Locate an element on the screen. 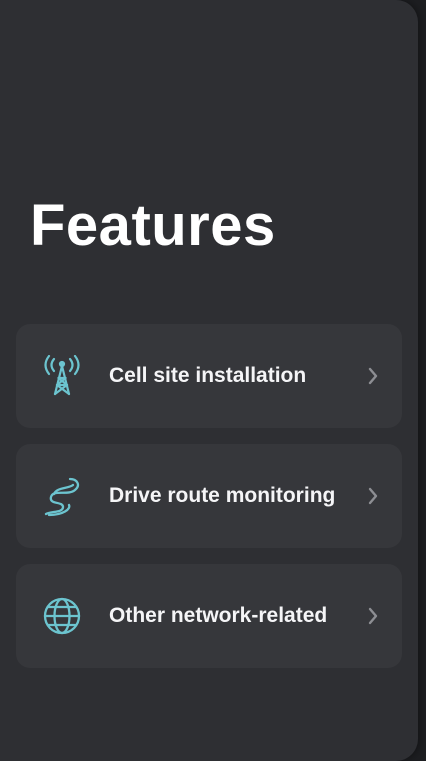 This screenshot has width=426, height=761. globe-icon is located at coordinates (62, 616).